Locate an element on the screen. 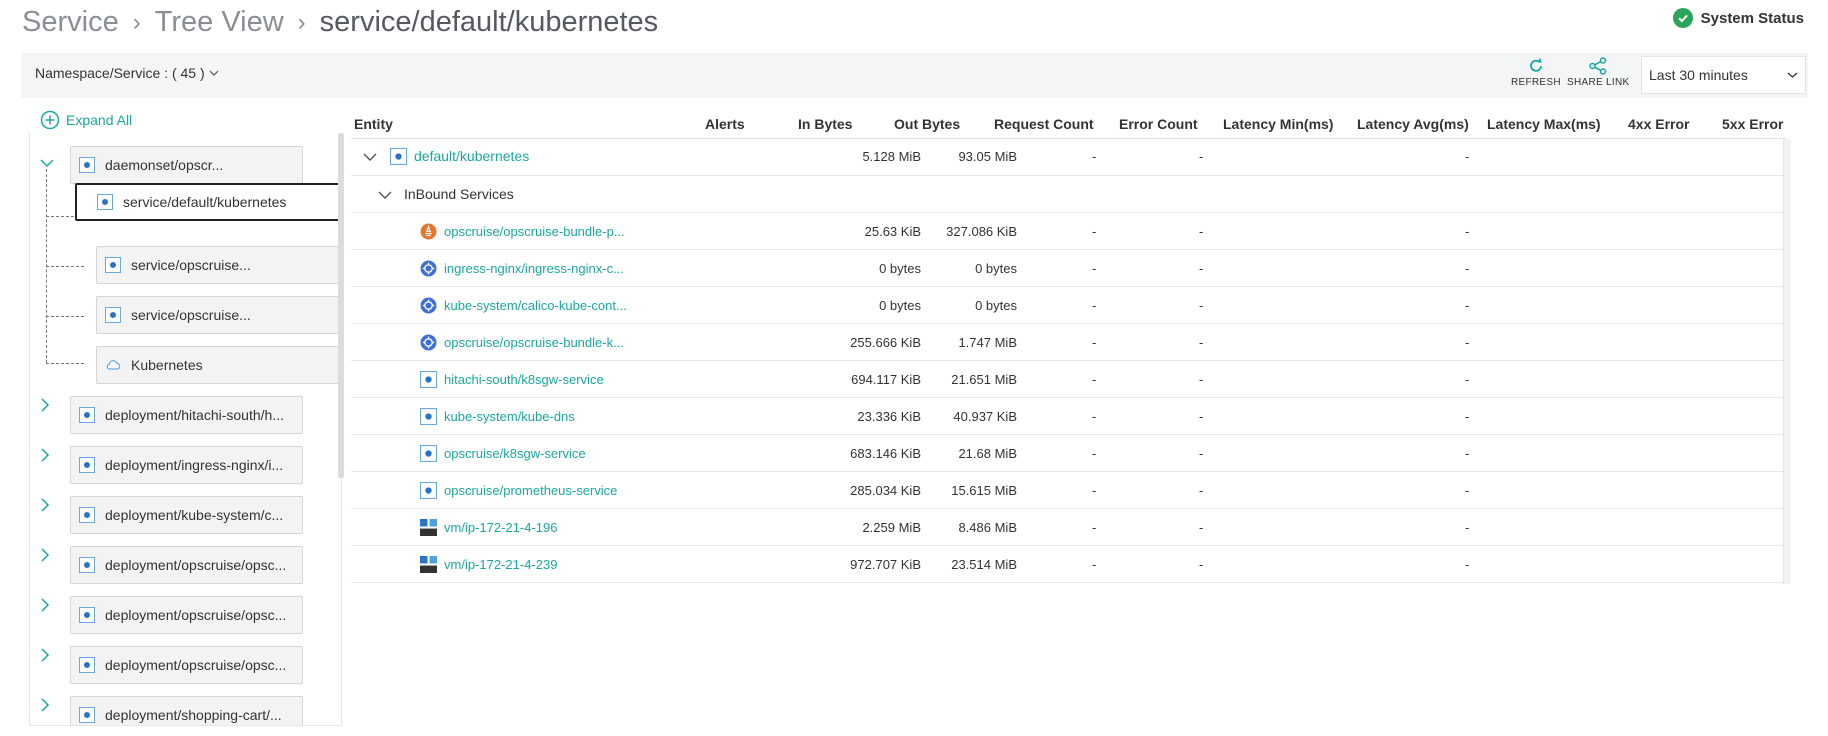  column-header: Request Count is located at coordinates (1044, 124).